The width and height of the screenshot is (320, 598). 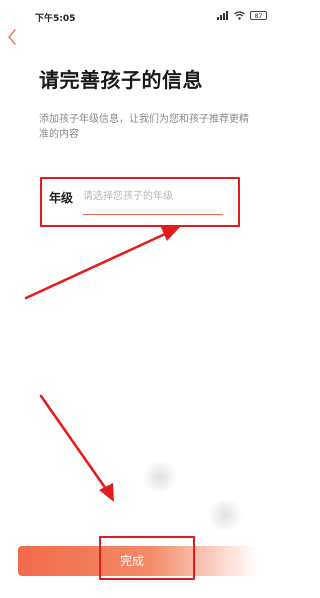 I want to click on wifi-icon, so click(x=239, y=15).